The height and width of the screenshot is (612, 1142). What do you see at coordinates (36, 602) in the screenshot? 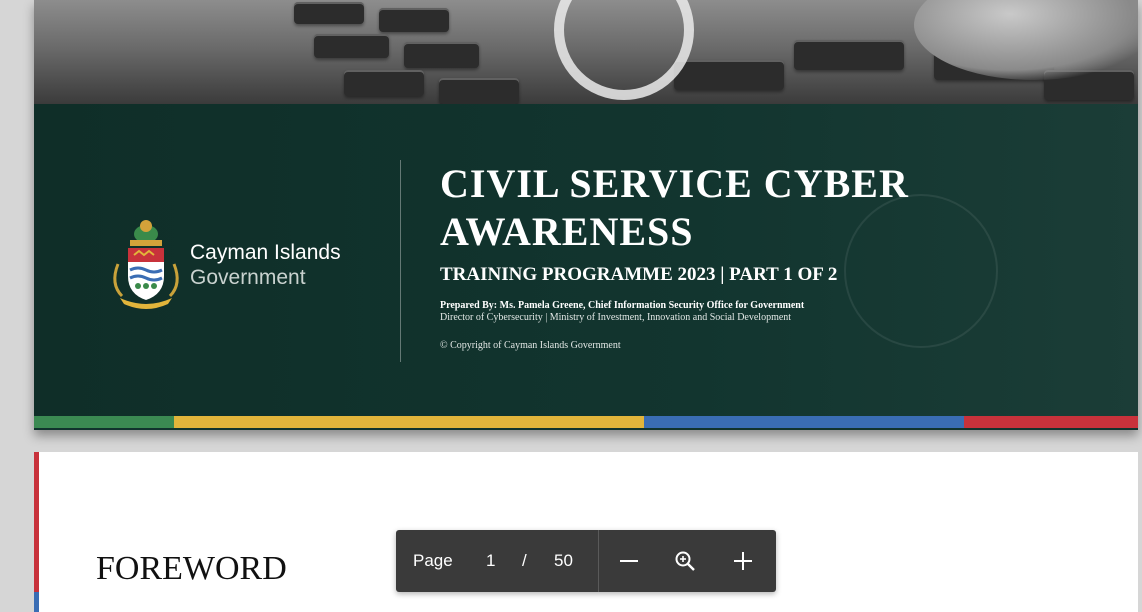
I see `page-edge-blue` at bounding box center [36, 602].